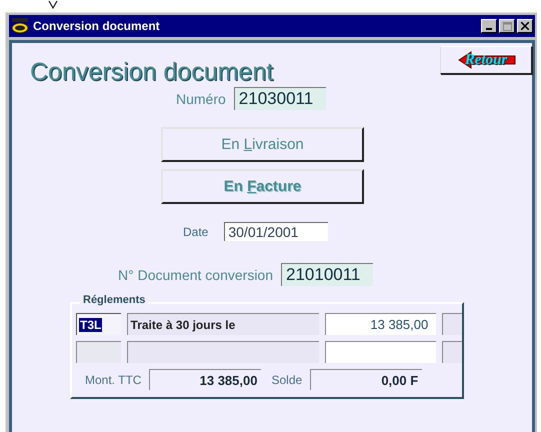  What do you see at coordinates (380, 324) in the screenshot?
I see `amount-cell: 13 385,00` at bounding box center [380, 324].